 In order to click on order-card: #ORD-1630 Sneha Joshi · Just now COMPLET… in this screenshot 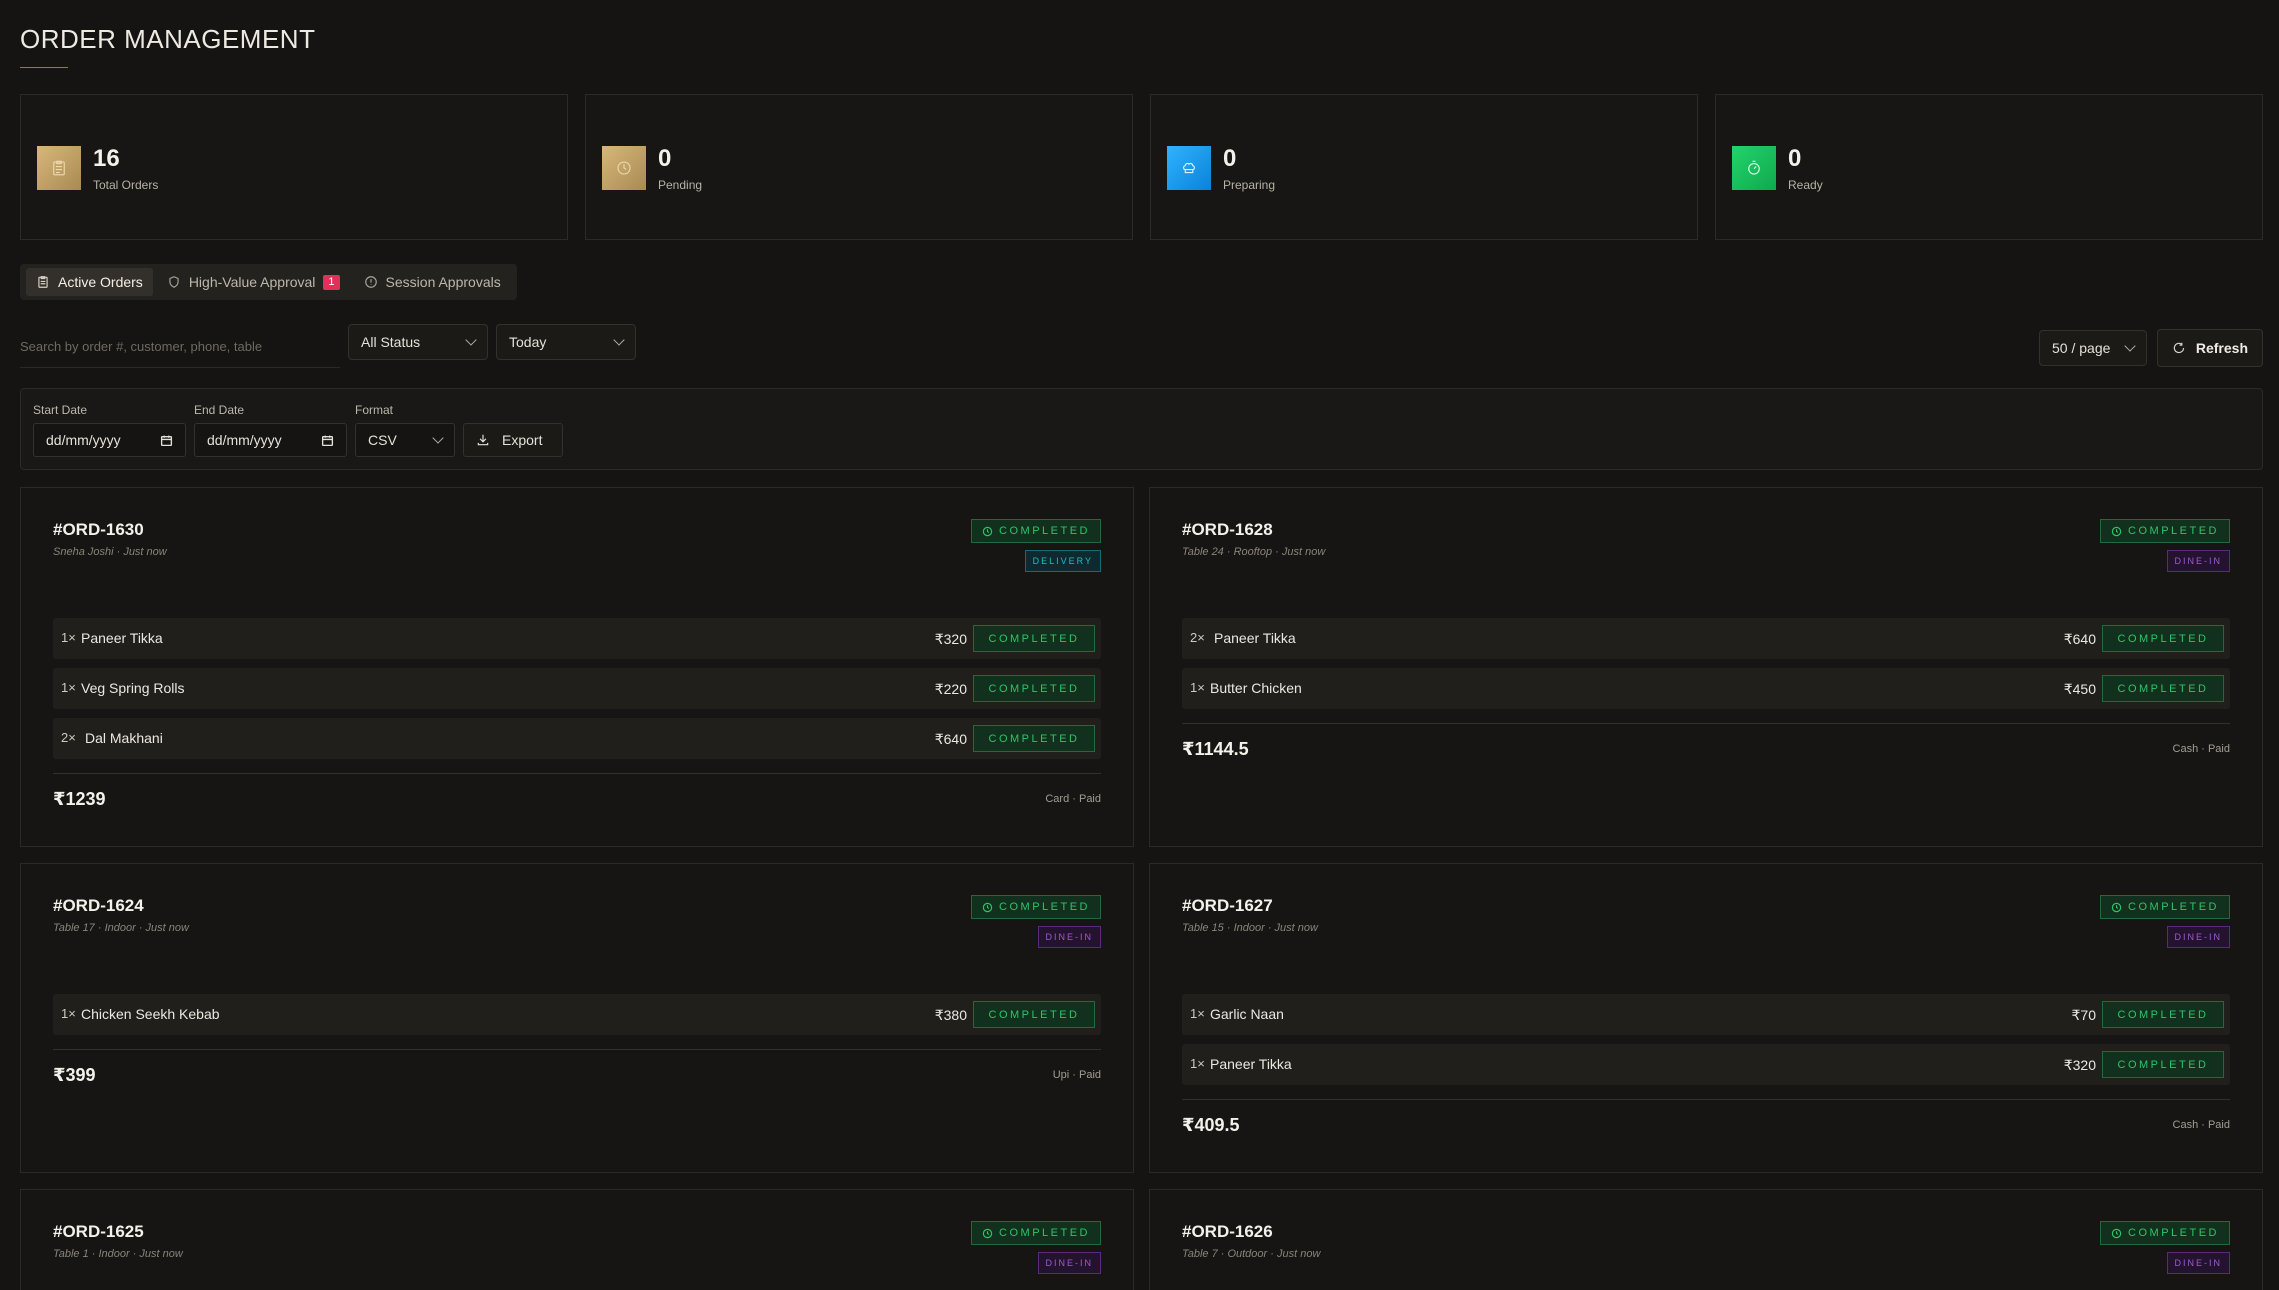, I will do `click(577, 667)`.